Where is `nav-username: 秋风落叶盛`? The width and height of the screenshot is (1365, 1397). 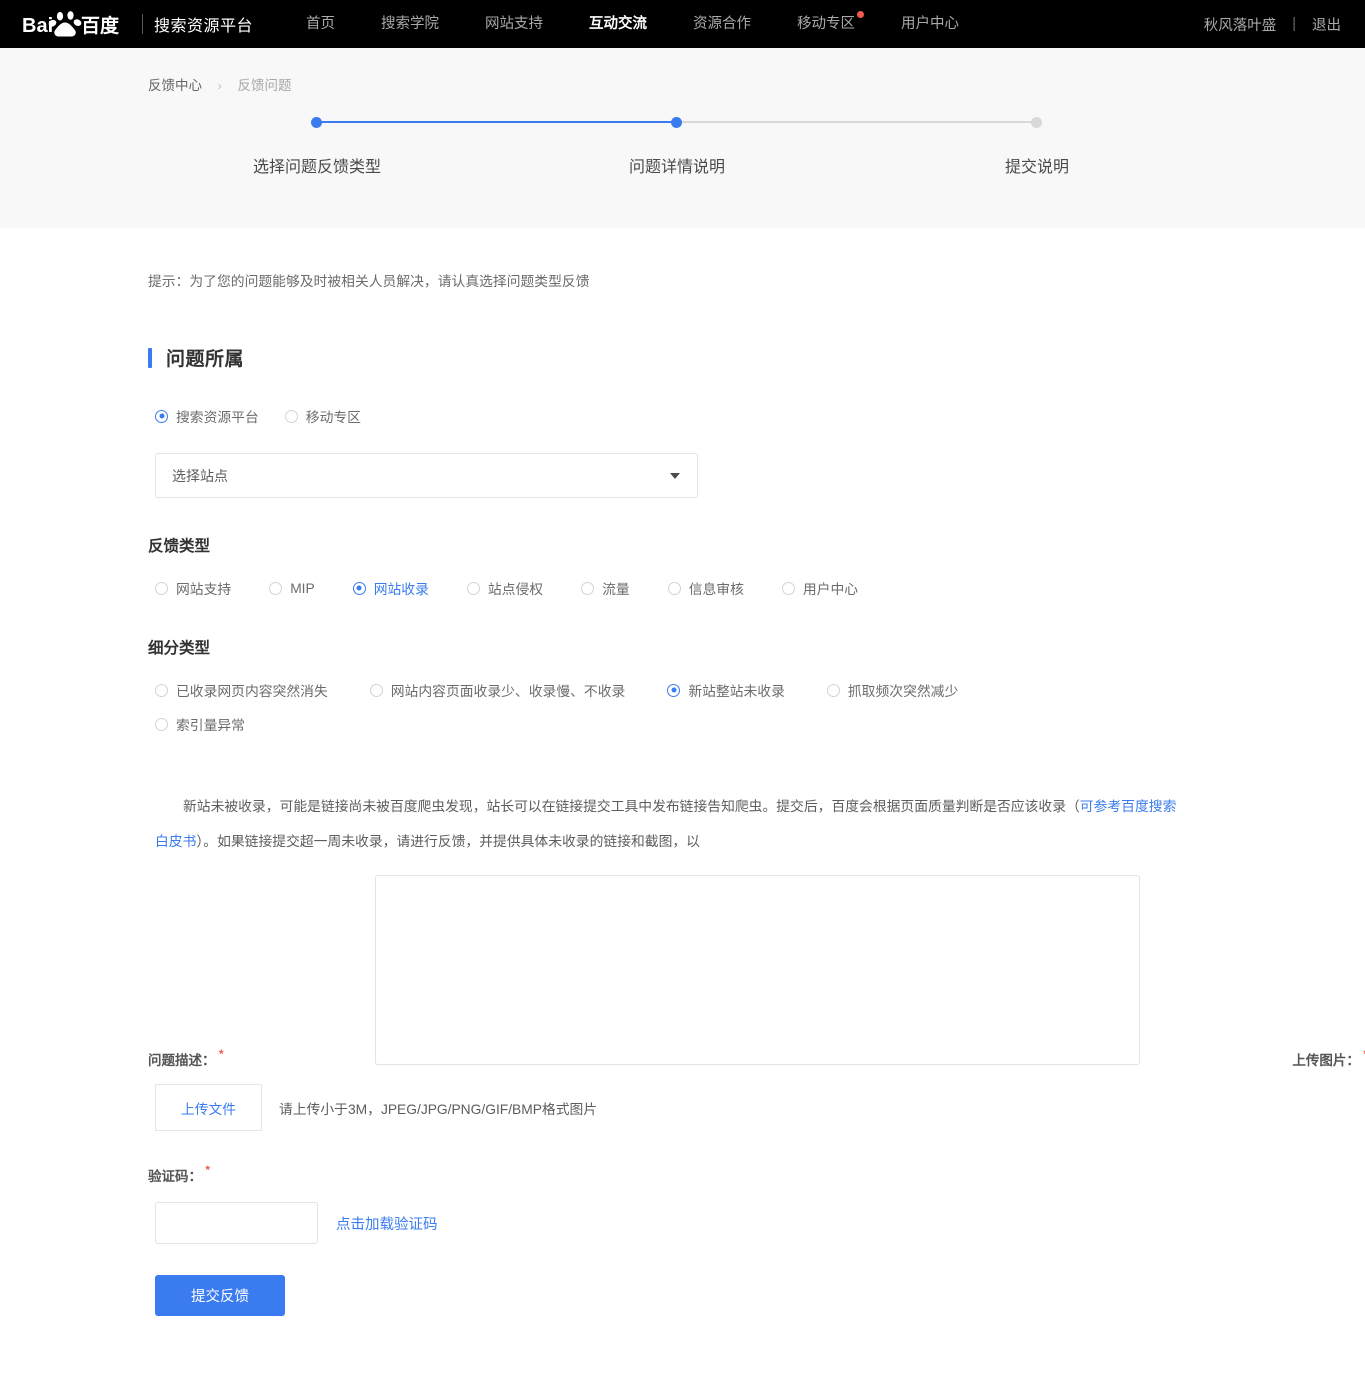
nav-username: 秋风落叶盛 is located at coordinates (1240, 24).